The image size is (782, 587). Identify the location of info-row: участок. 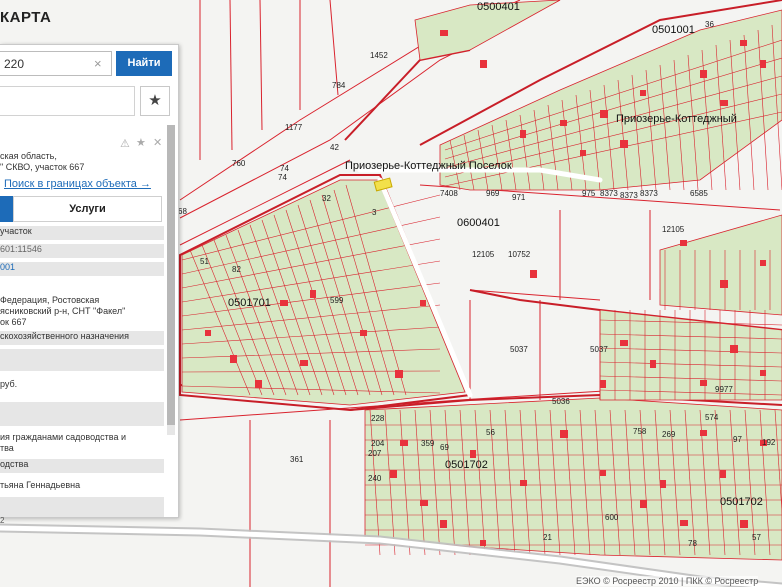
(82, 233).